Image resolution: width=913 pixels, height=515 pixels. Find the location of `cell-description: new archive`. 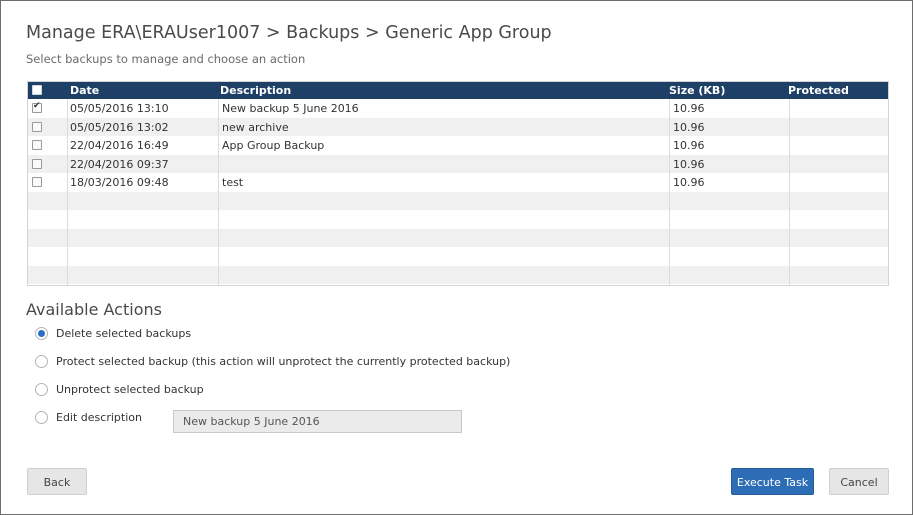

cell-description: new archive is located at coordinates (255, 127).